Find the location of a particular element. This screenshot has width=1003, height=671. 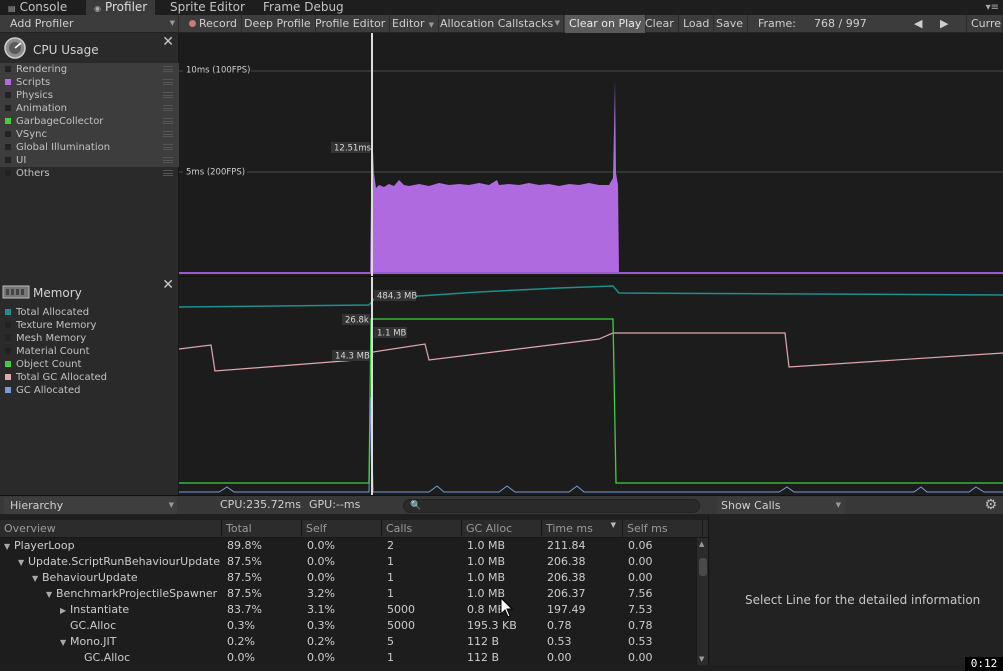

allocation-callstacks-dropdown: Allocation Callstacks ▼ is located at coordinates (500, 24).